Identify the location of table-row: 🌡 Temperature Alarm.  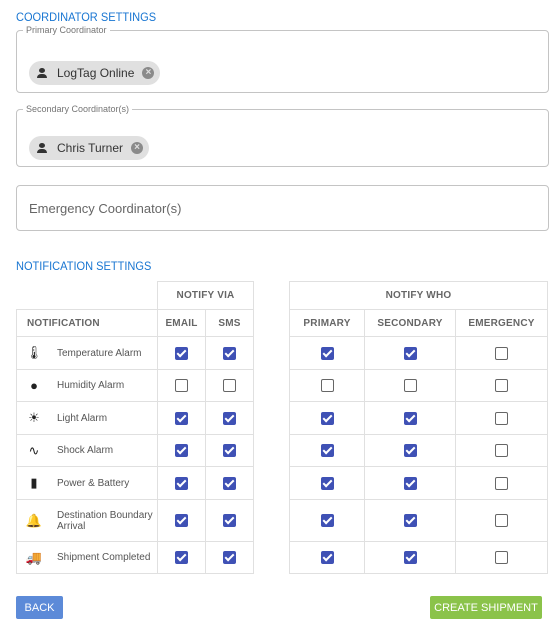
(135, 353).